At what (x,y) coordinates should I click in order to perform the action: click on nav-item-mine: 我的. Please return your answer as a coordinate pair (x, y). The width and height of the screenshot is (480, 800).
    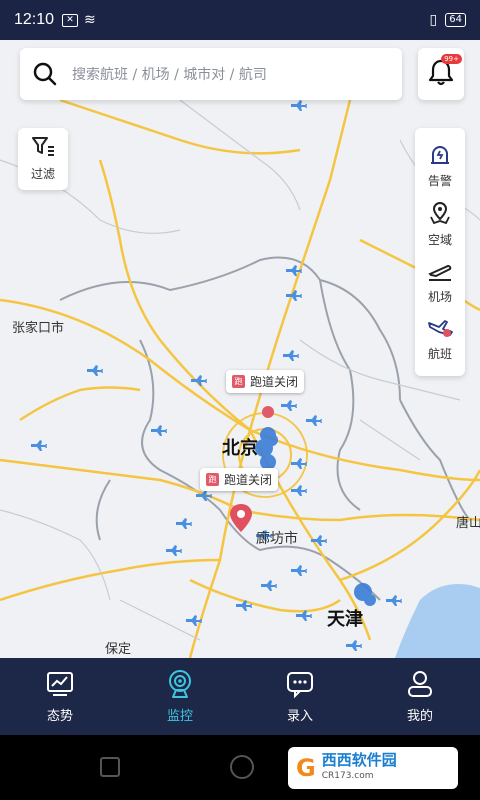
    Looking at the image, I should click on (420, 696).